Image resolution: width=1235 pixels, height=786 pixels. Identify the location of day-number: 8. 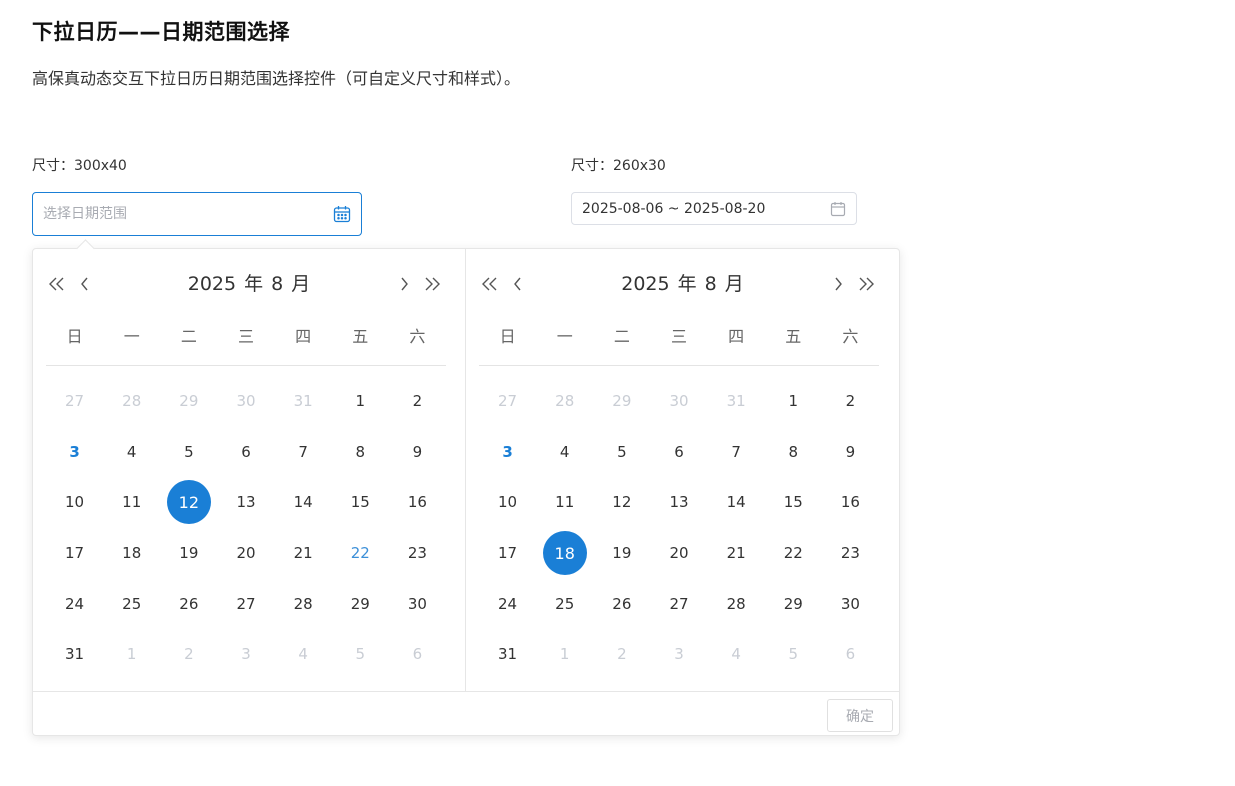
(360, 451).